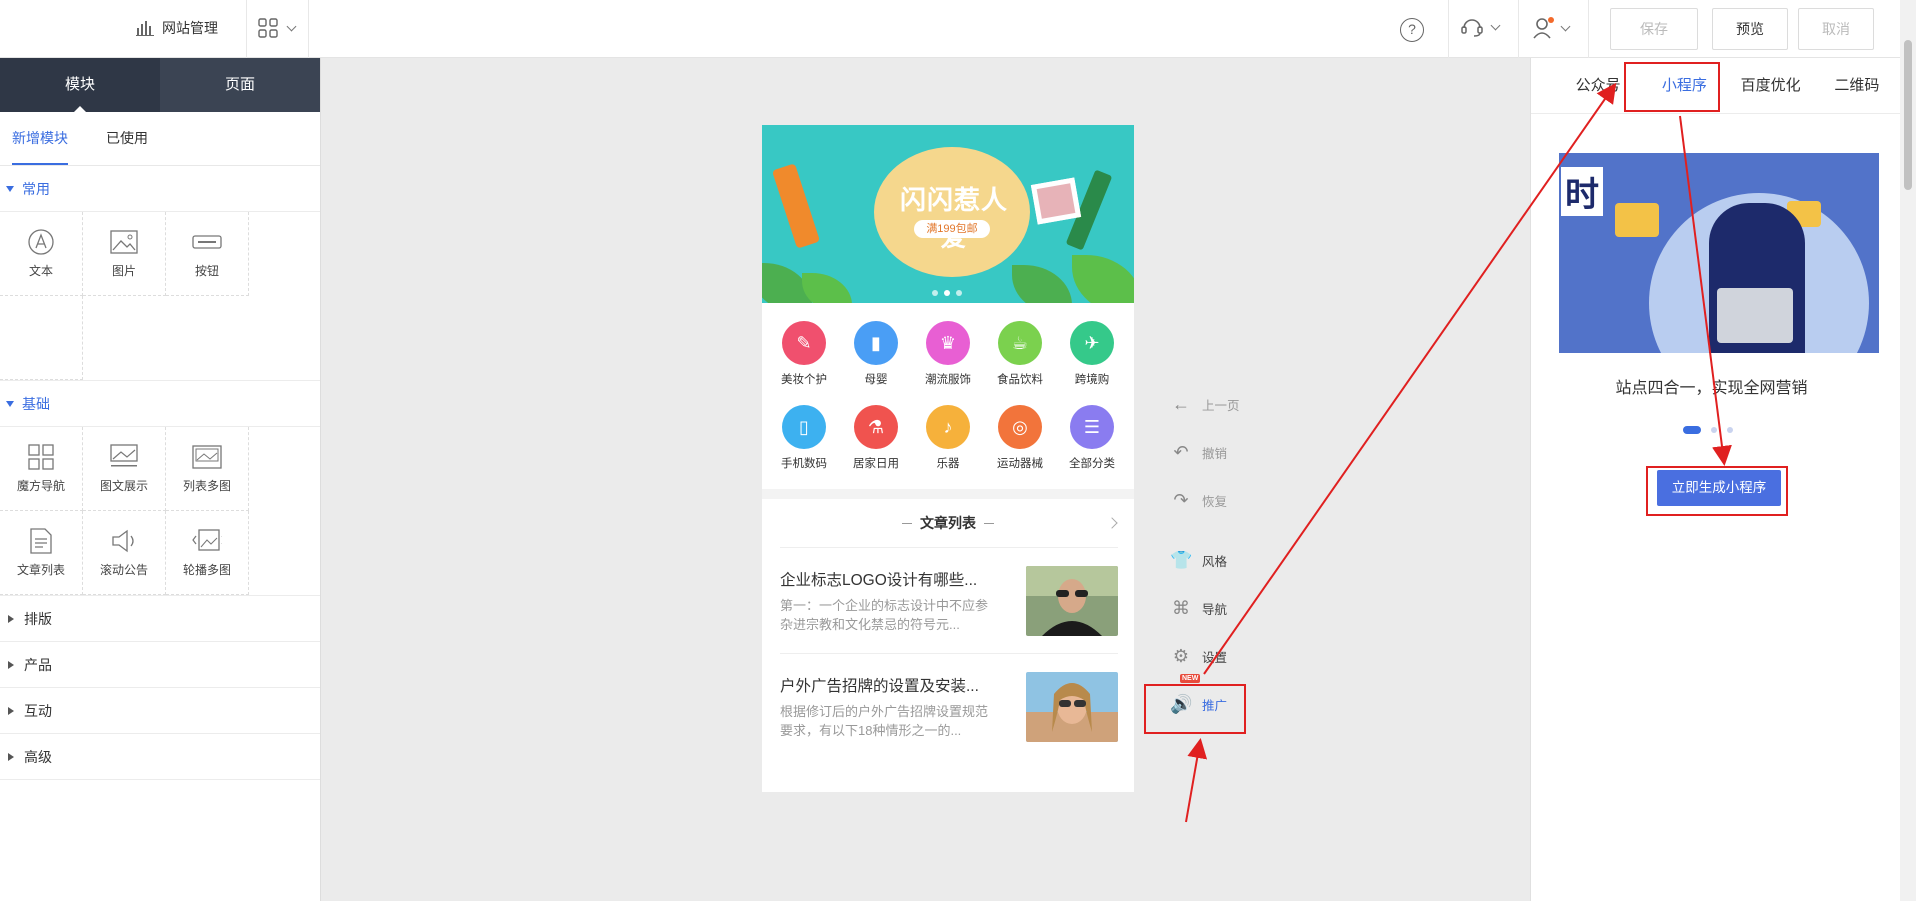 The height and width of the screenshot is (901, 1916). What do you see at coordinates (1215, 561) in the screenshot?
I see `style-label: 风格` at bounding box center [1215, 561].